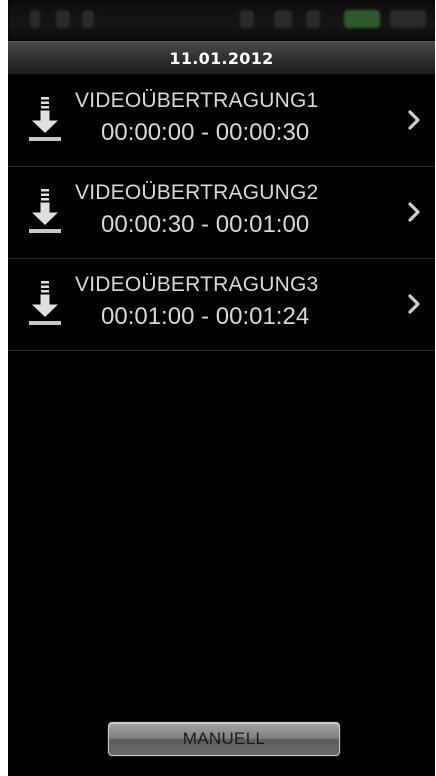  I want to click on clock-area, so click(408, 19).